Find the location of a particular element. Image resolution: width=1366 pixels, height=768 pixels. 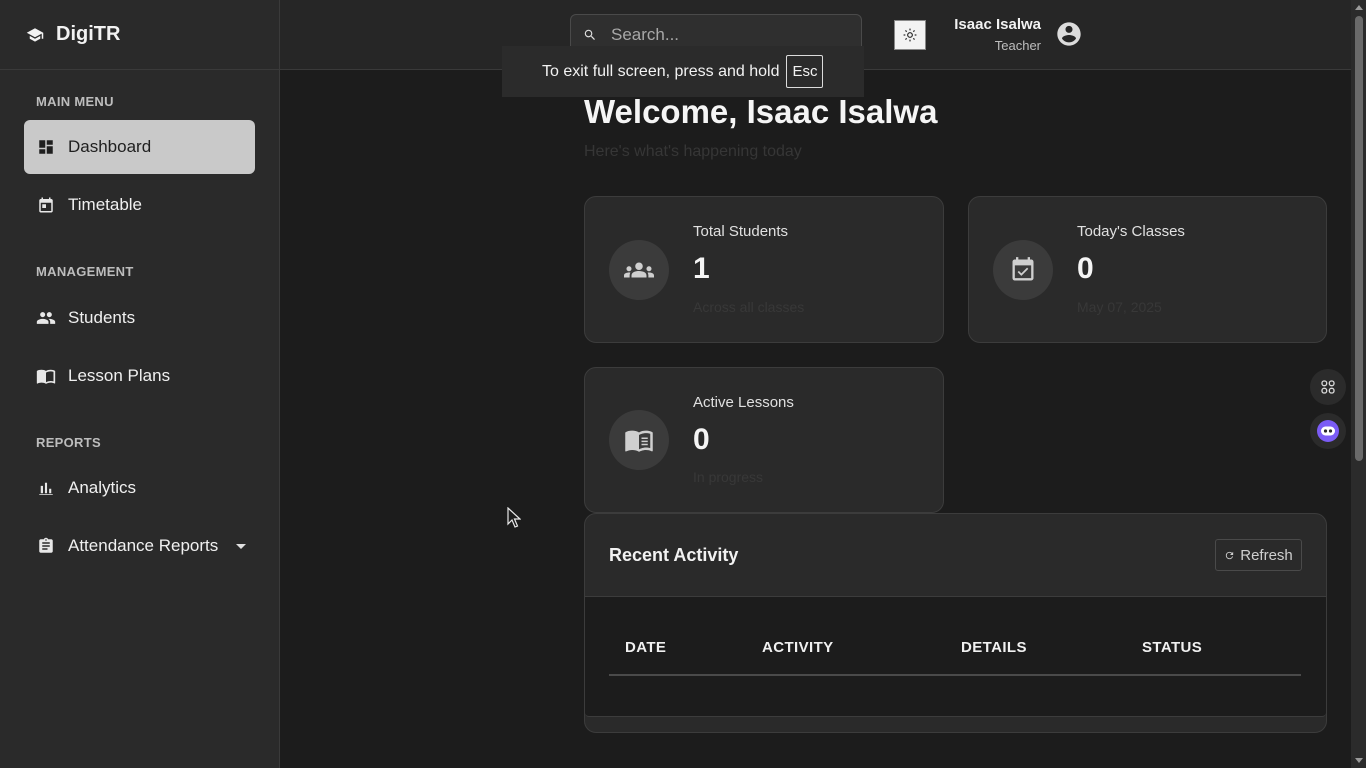

sidebar-item-label: Students is located at coordinates (102, 317).